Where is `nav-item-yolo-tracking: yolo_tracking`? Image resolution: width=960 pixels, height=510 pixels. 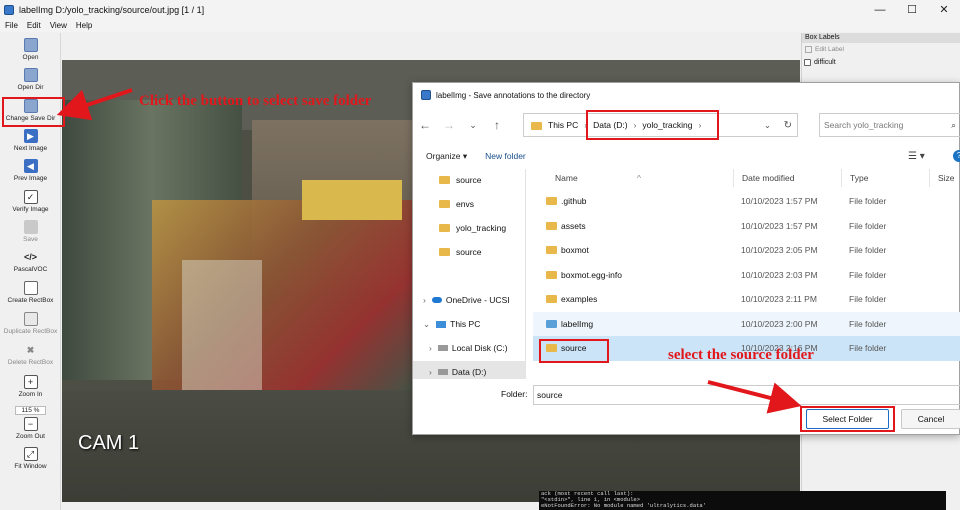
nav-item-yolo-tracking: yolo_tracking is located at coordinates (469, 228).